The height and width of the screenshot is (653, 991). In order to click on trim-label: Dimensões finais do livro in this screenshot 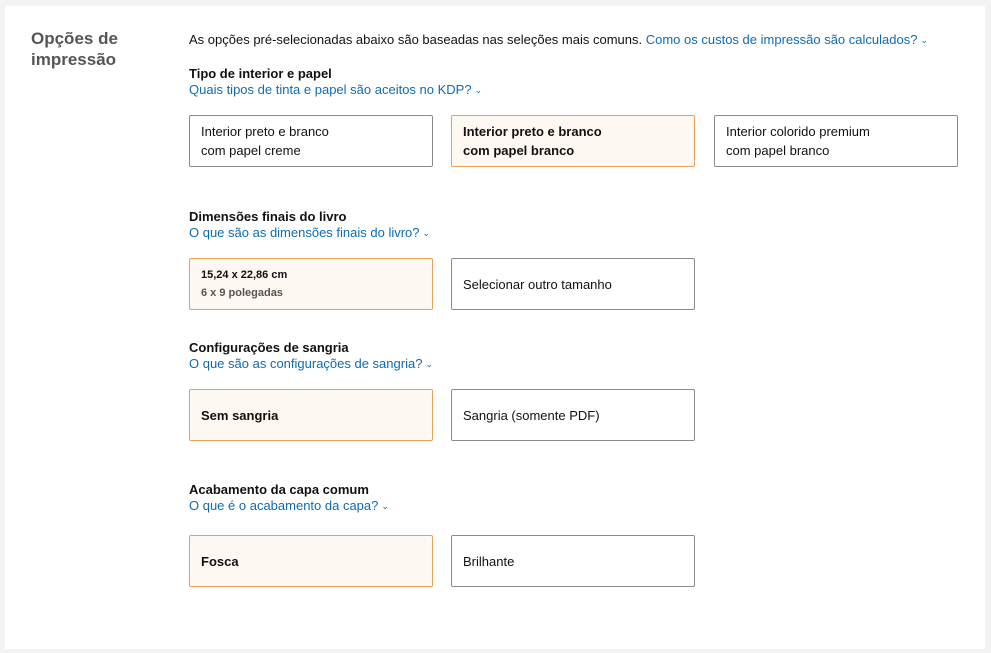, I will do `click(268, 216)`.